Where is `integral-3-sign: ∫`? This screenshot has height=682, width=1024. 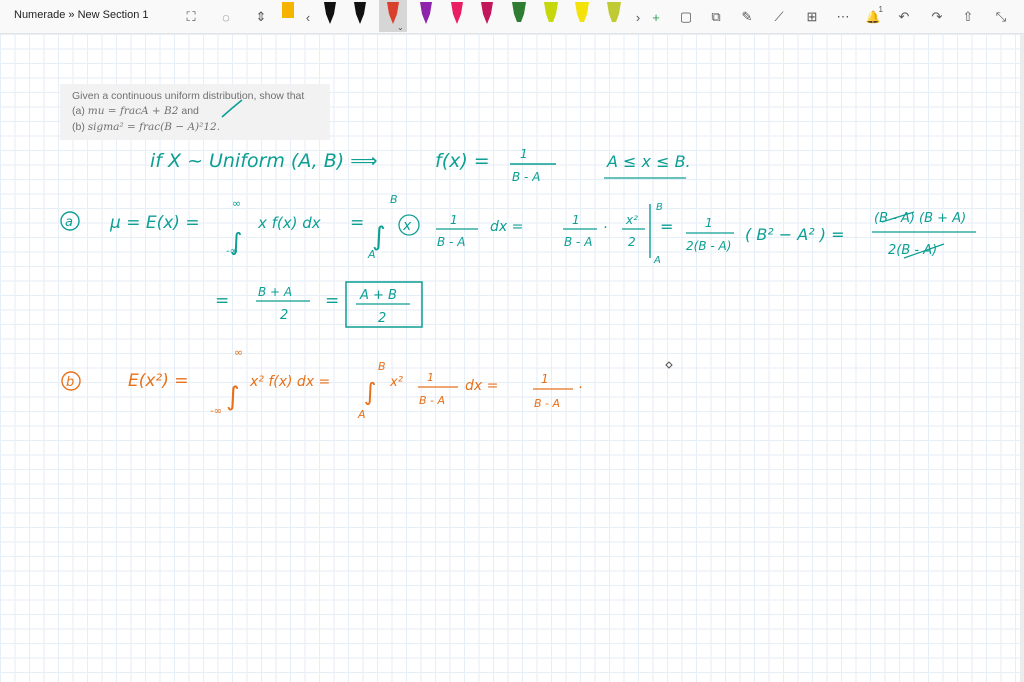 integral-3-sign: ∫ is located at coordinates (233, 397).